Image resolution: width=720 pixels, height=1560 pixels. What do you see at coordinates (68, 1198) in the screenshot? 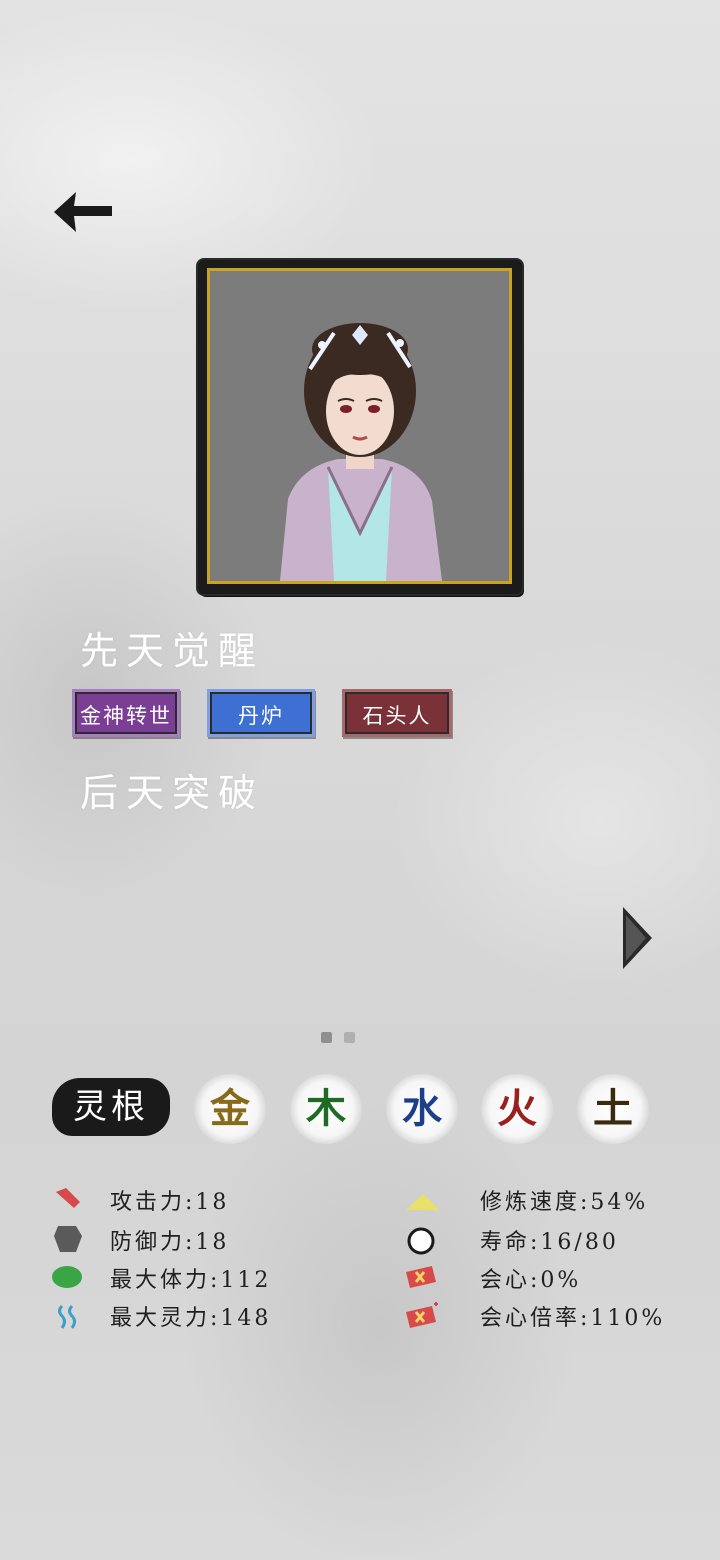
I see `sword-icon` at bounding box center [68, 1198].